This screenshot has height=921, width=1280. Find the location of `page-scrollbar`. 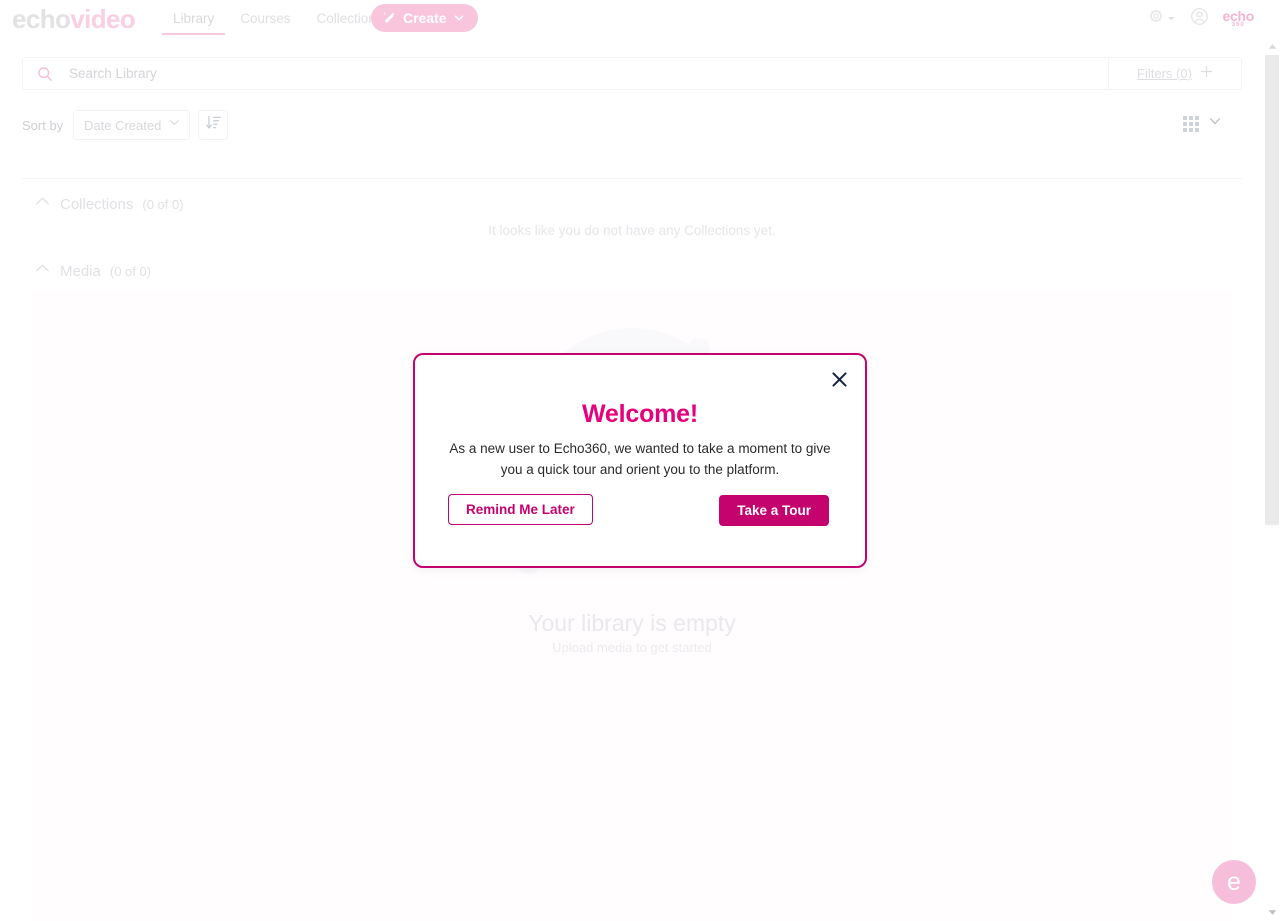

page-scrollbar is located at coordinates (1272, 460).